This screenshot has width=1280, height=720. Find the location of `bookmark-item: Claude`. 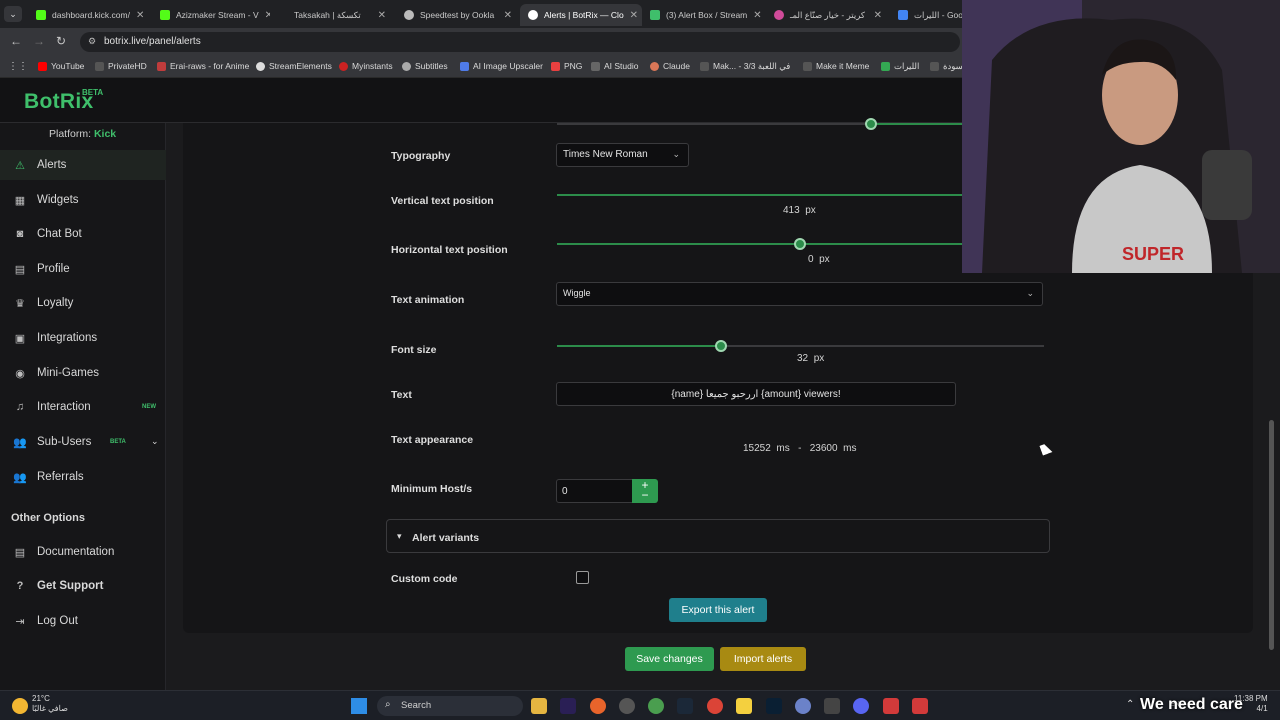

bookmark-item: Claude is located at coordinates (670, 66).